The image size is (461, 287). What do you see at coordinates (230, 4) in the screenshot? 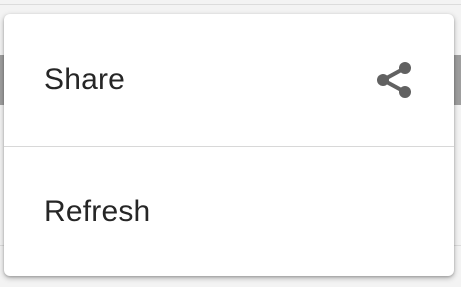
I see `background-divider-top` at bounding box center [230, 4].